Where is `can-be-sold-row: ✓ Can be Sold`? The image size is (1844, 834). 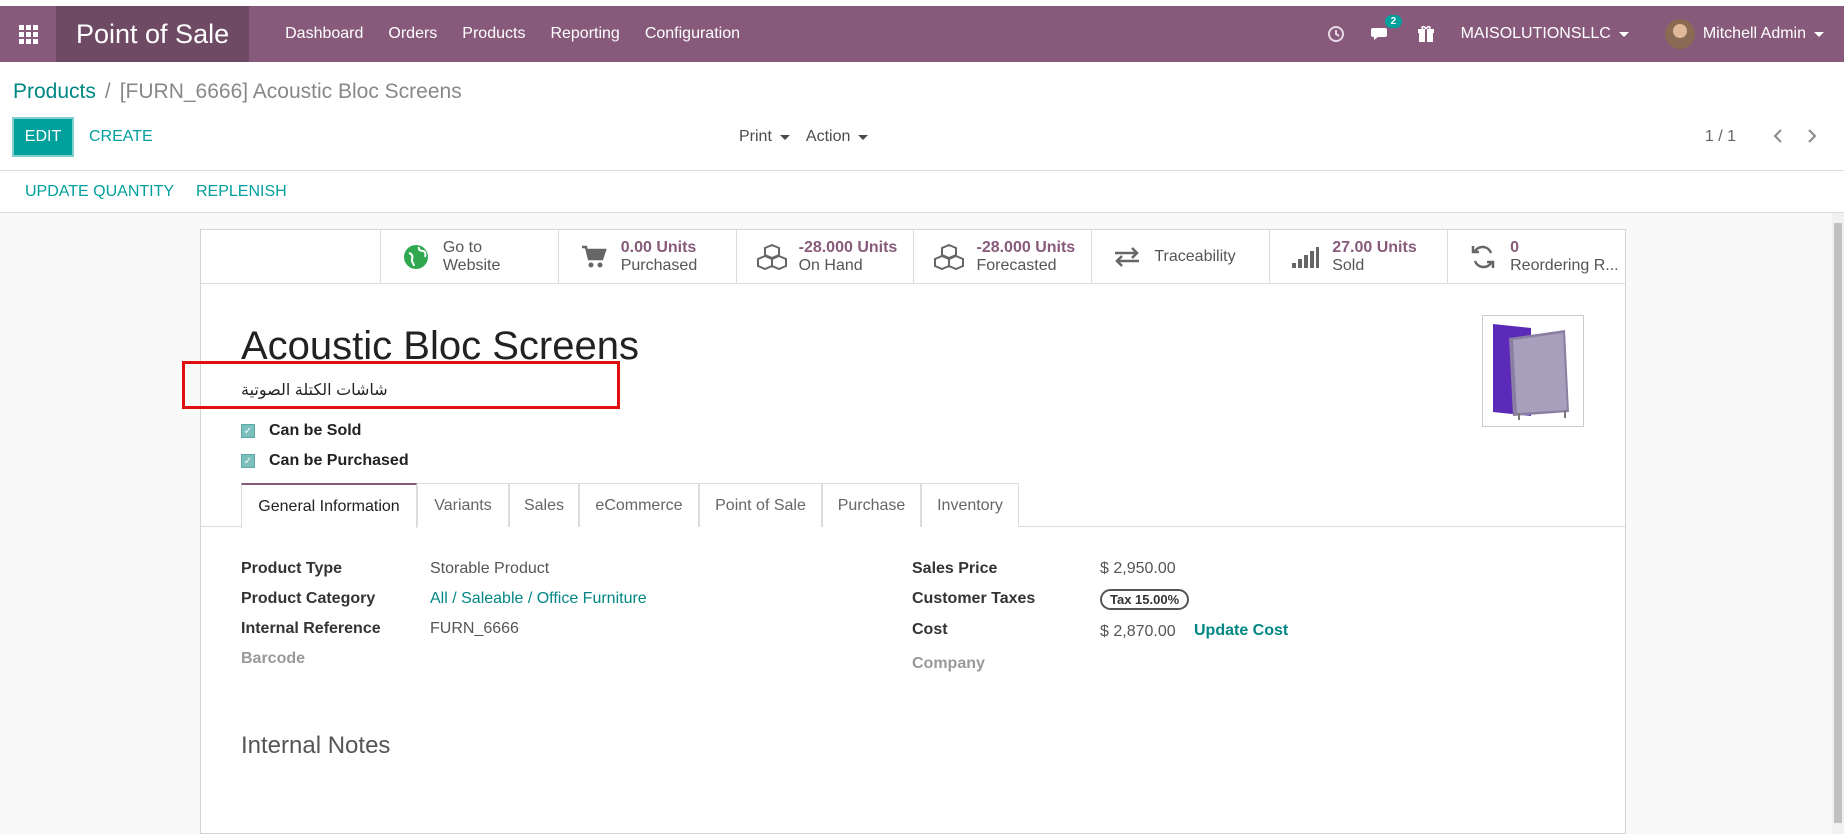
can-be-sold-row: ✓ Can be Sold is located at coordinates (301, 431).